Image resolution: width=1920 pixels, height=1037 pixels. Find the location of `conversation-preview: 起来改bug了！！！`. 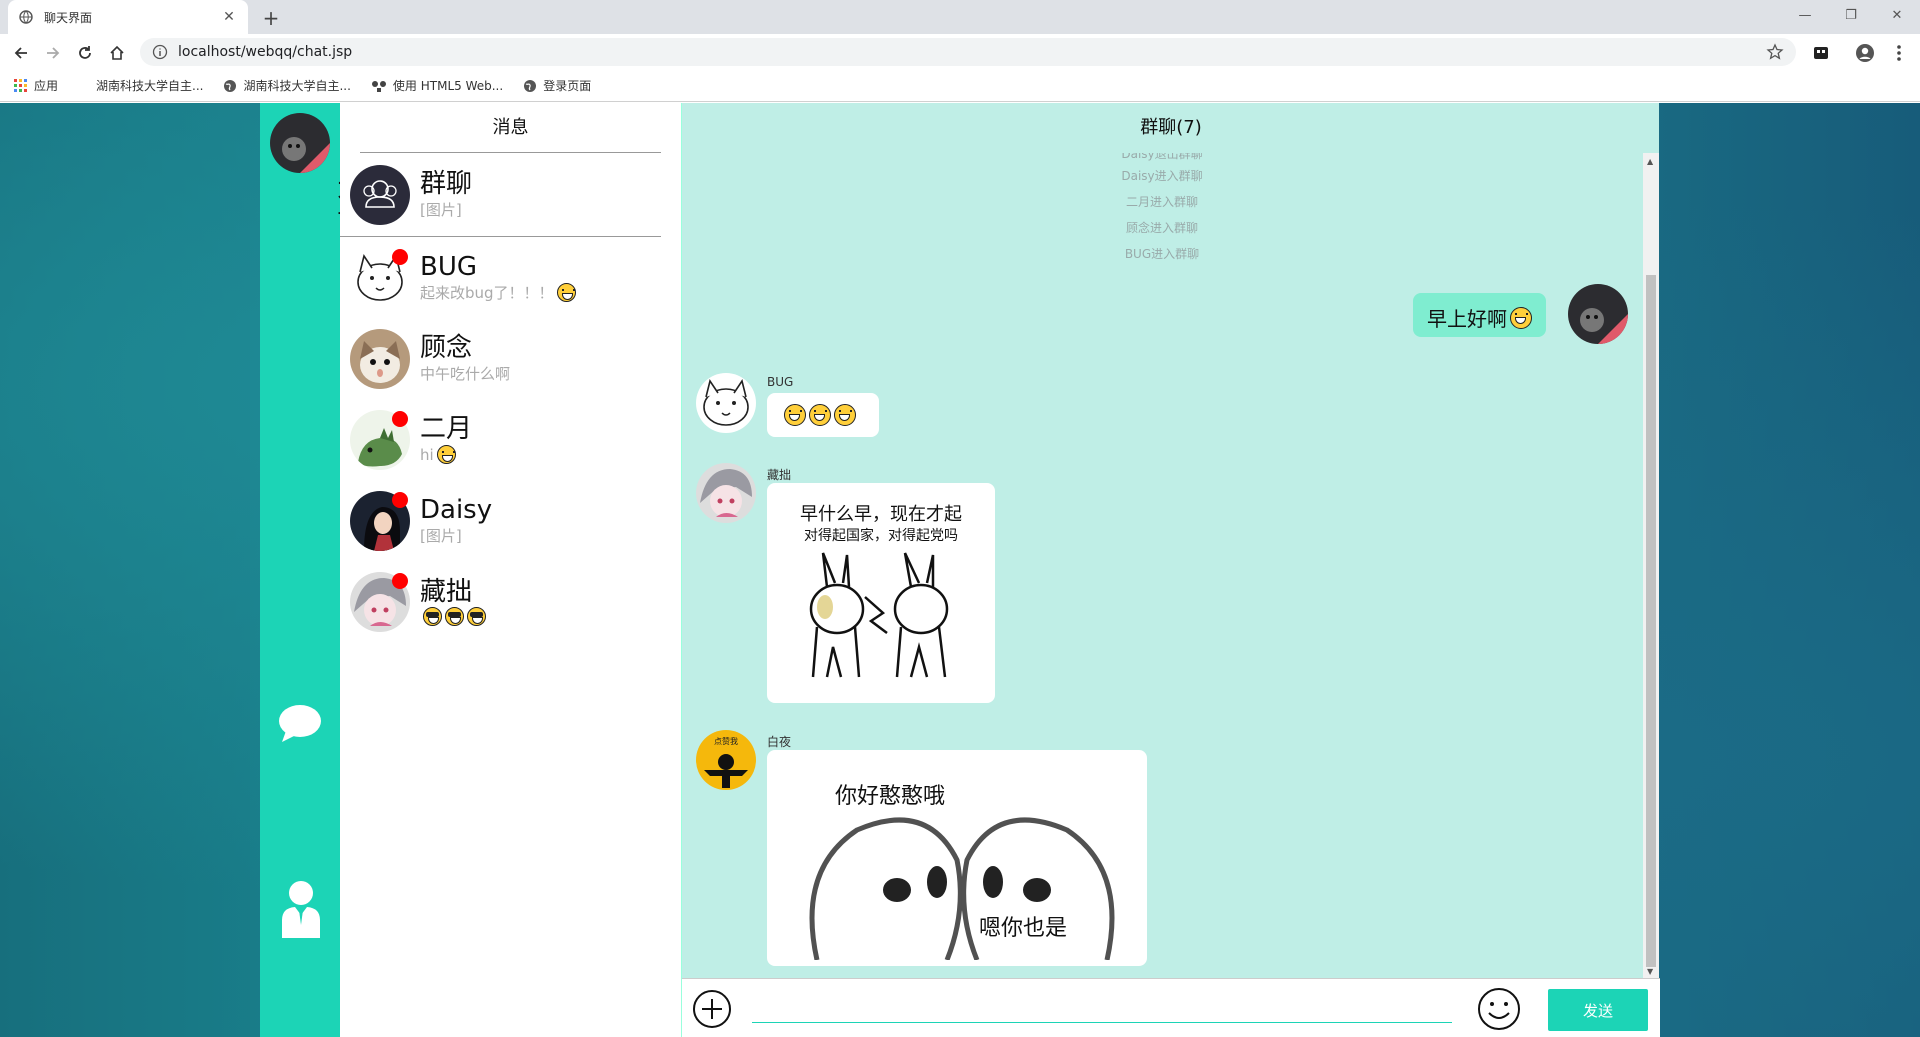

conversation-preview: 起来改bug了！！！ is located at coordinates (487, 292).